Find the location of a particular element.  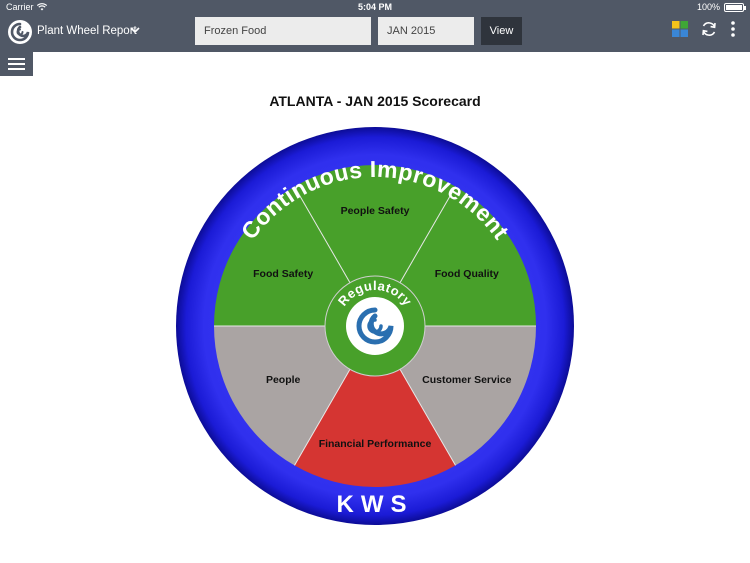

clock: 5:04 PM is located at coordinates (374, 7).